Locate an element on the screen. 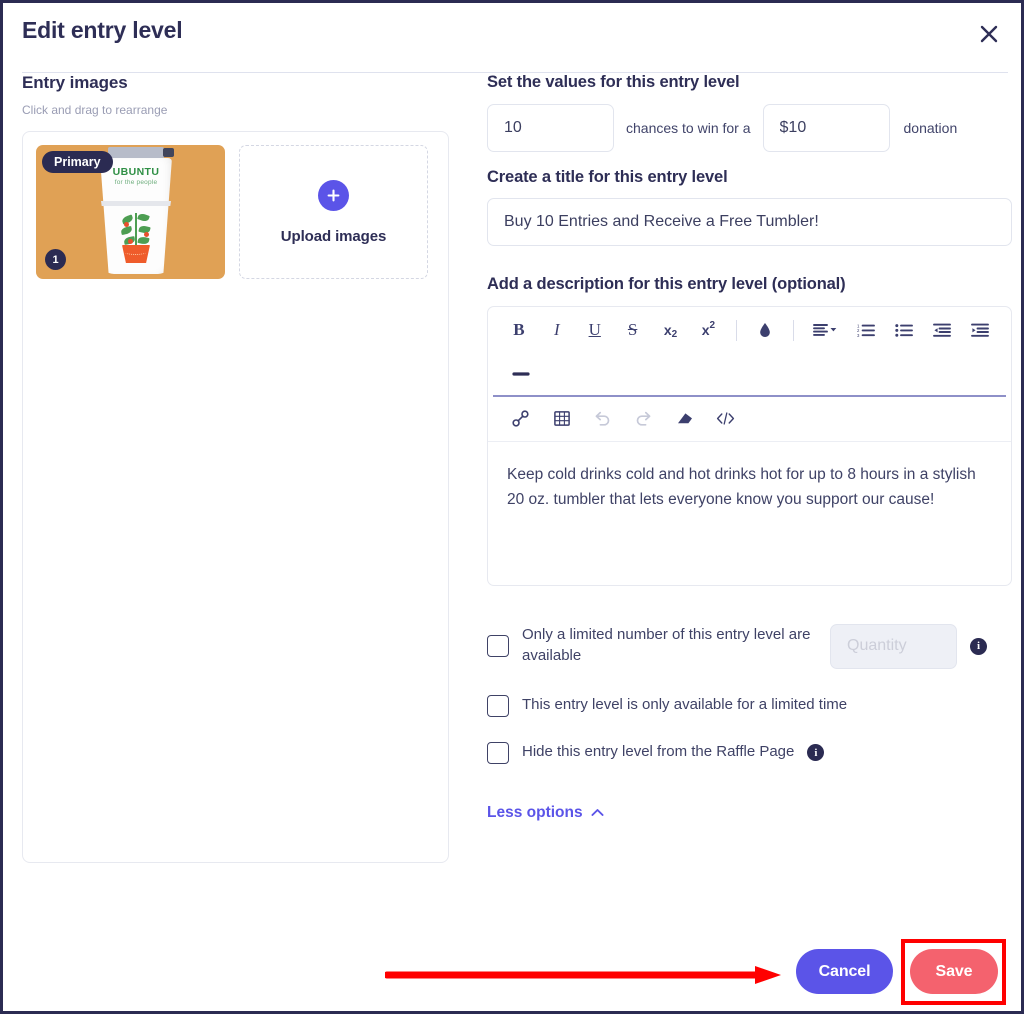  text-color-icon is located at coordinates (765, 330).